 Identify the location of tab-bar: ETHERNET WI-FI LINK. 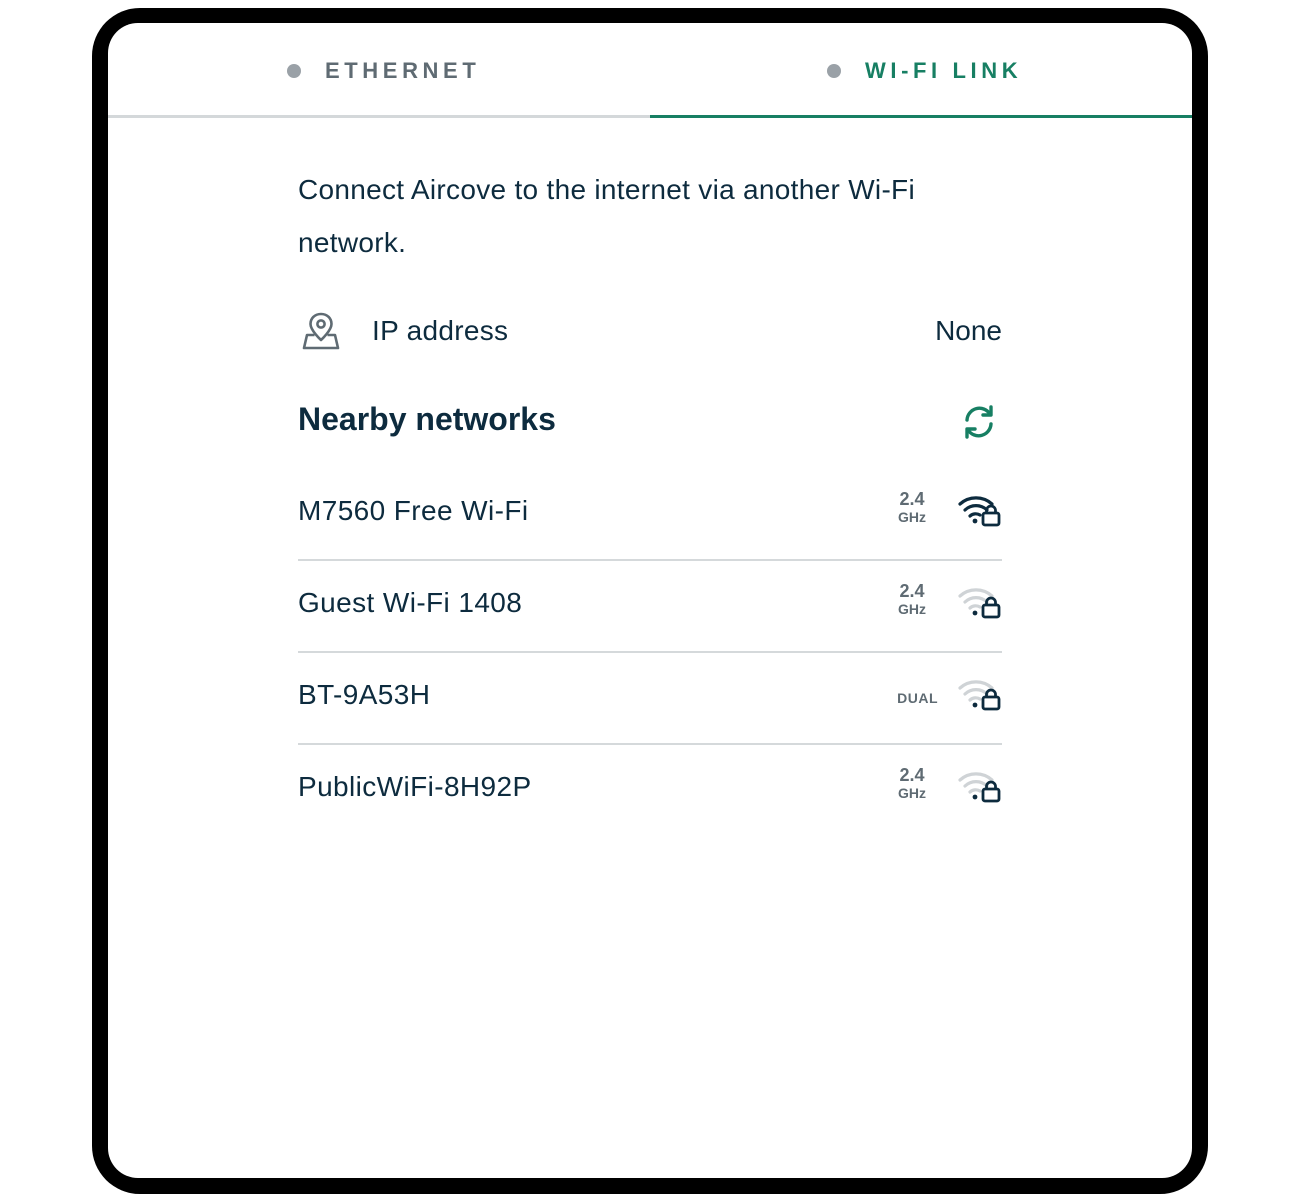
(650, 71).